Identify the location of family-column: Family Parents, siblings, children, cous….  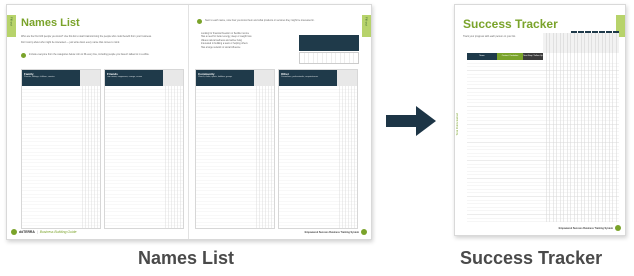
(61, 149).